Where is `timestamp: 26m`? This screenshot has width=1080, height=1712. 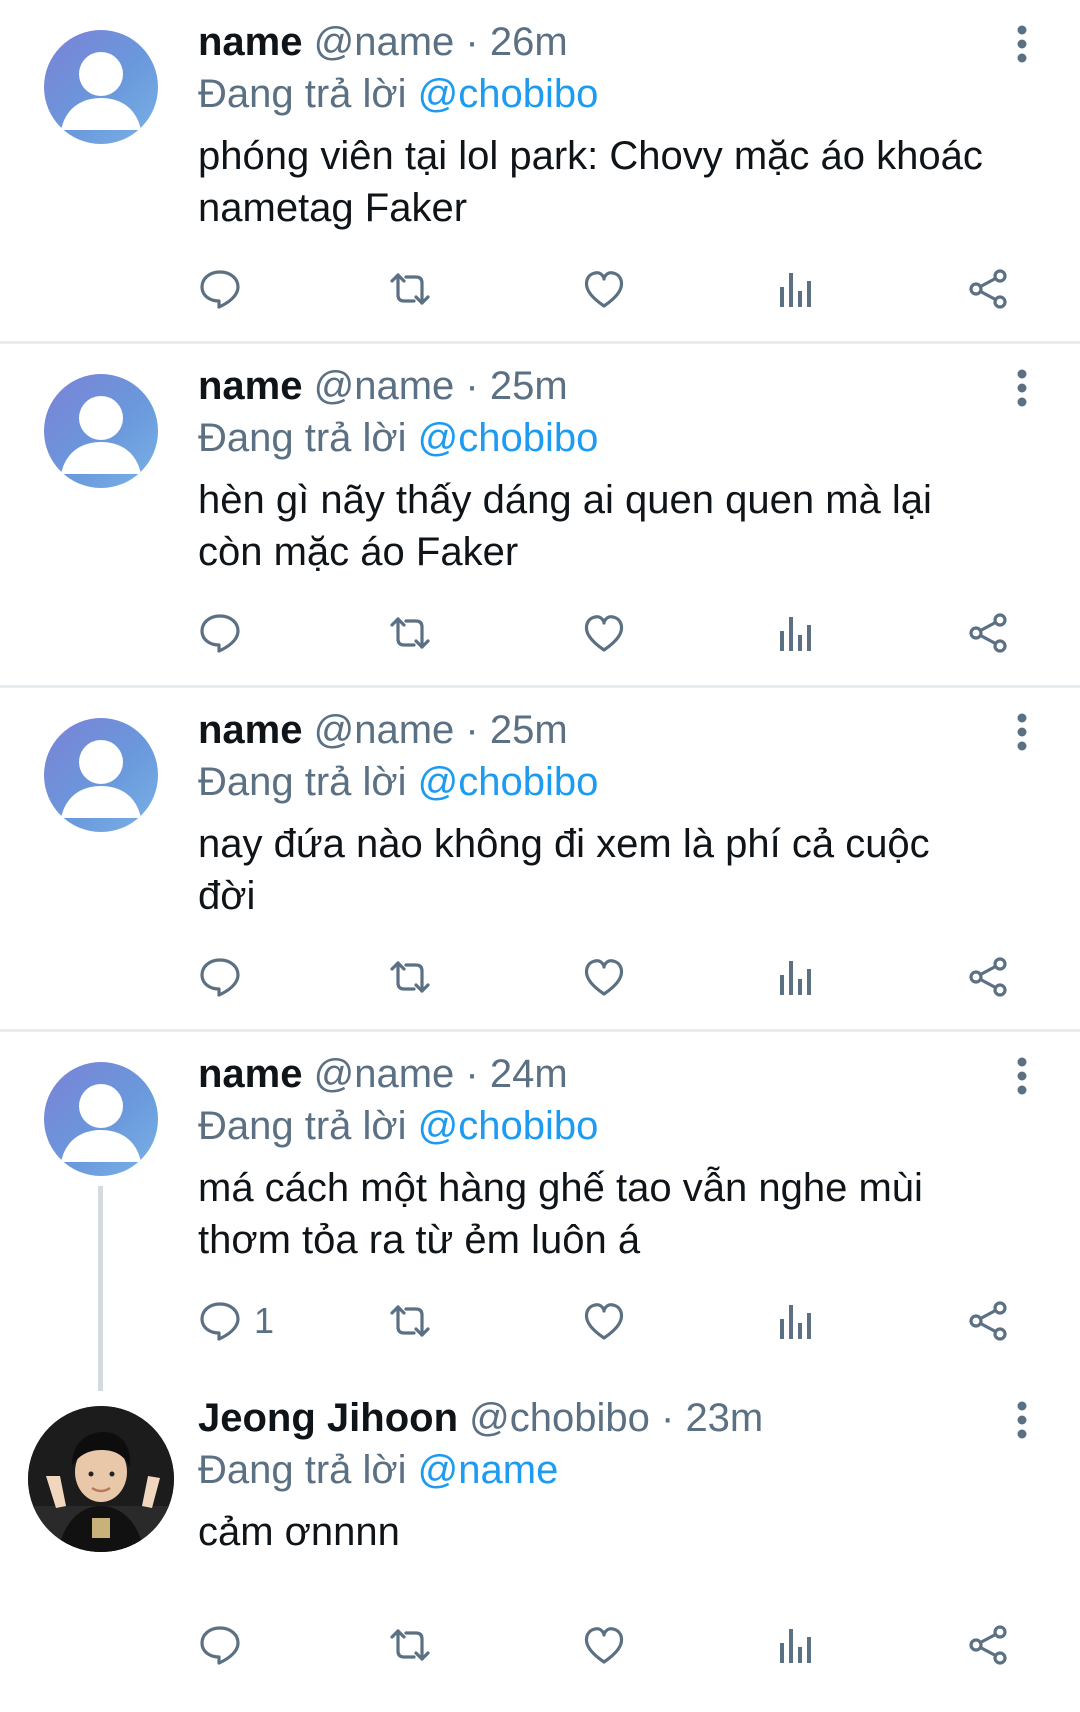 timestamp: 26m is located at coordinates (529, 42).